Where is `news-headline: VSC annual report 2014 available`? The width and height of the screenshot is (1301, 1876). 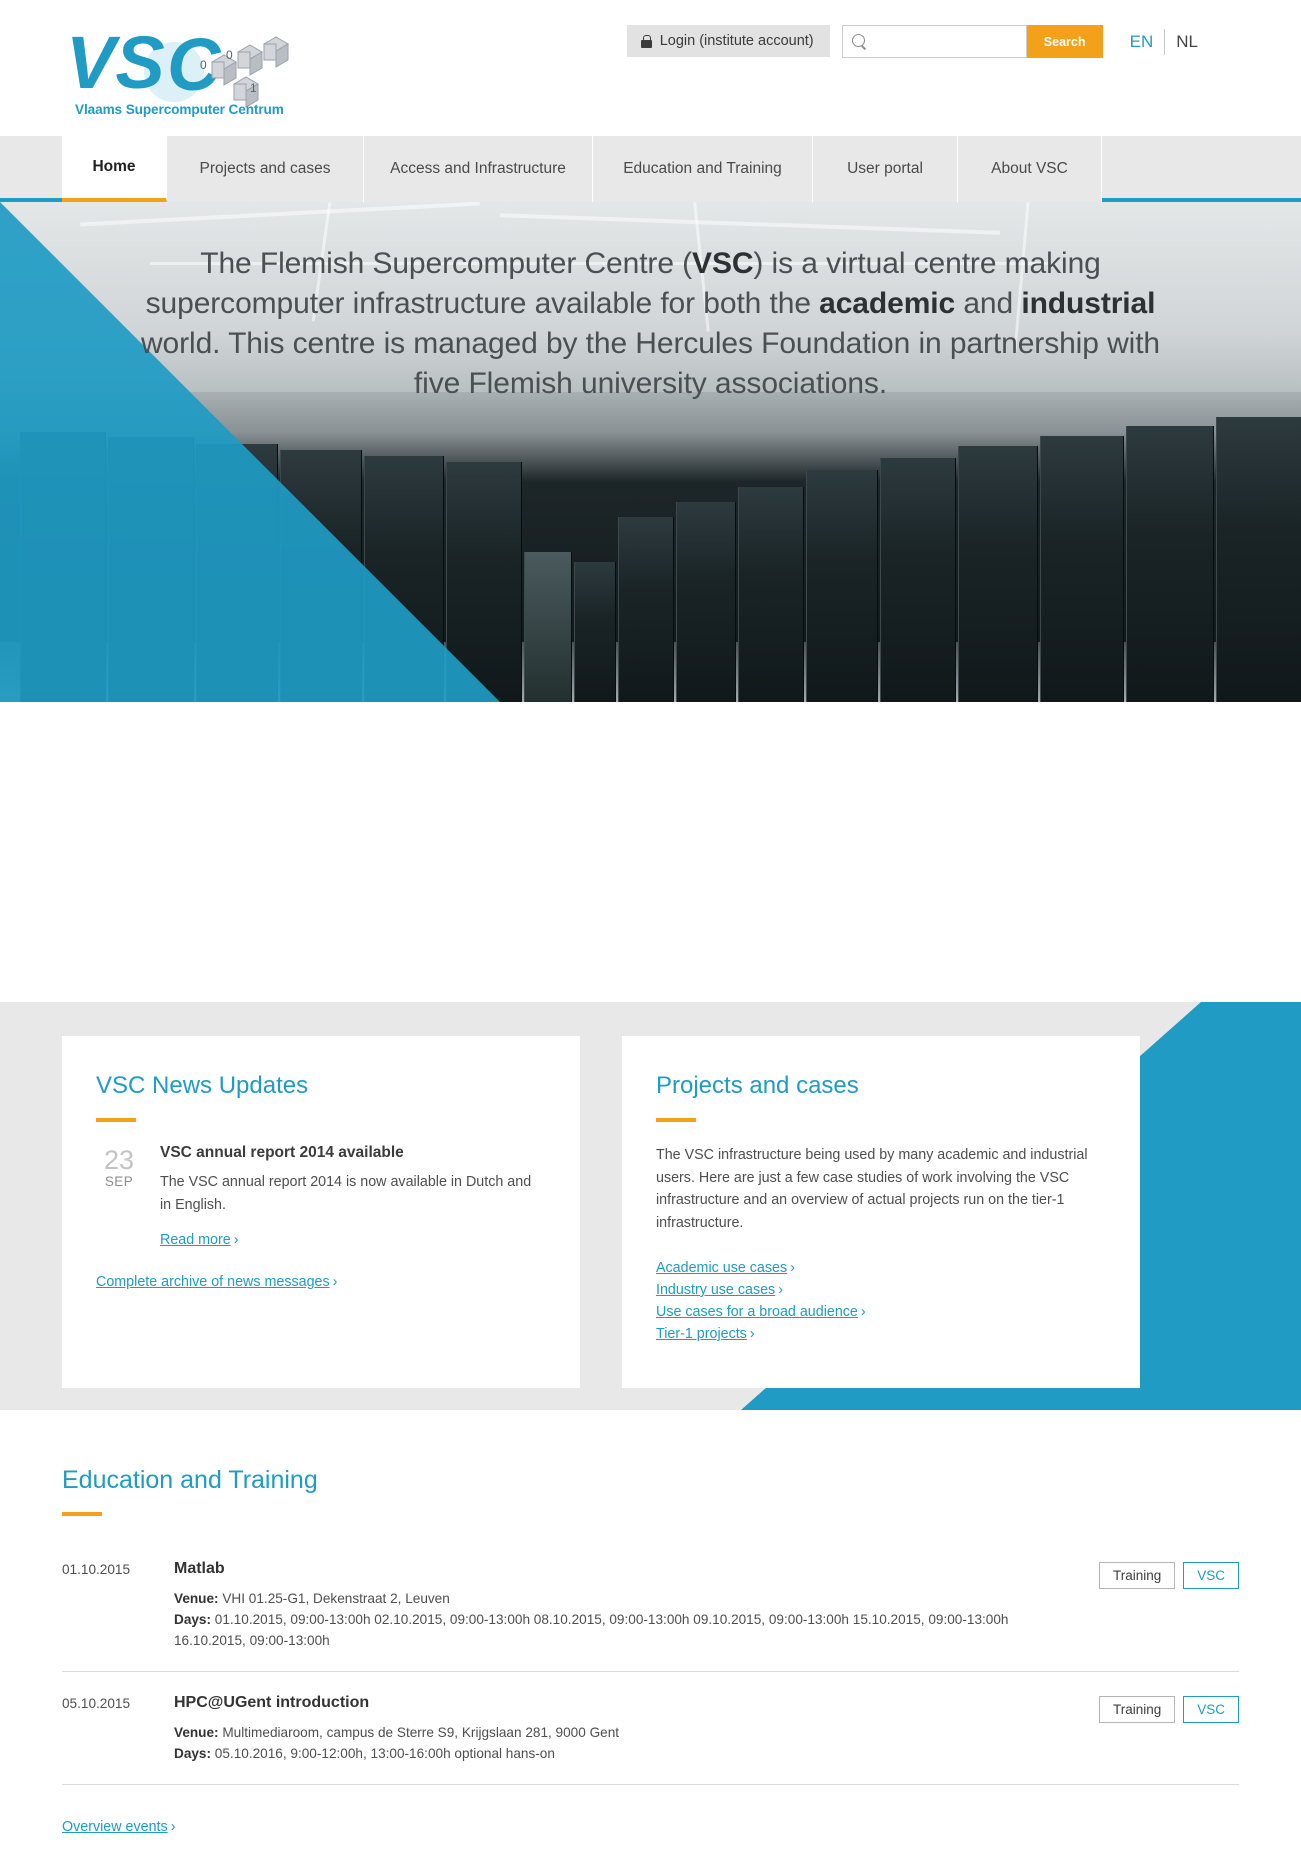
news-headline: VSC annual report 2014 available is located at coordinates (282, 1152).